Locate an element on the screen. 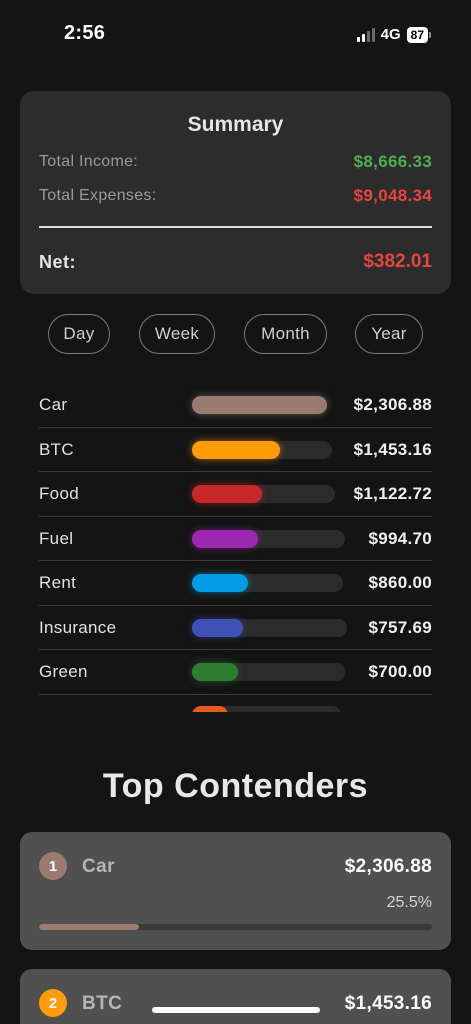 Image resolution: width=471 pixels, height=1024 pixels. contender-card: 2 BTC $1,453.16 is located at coordinates (235, 996).